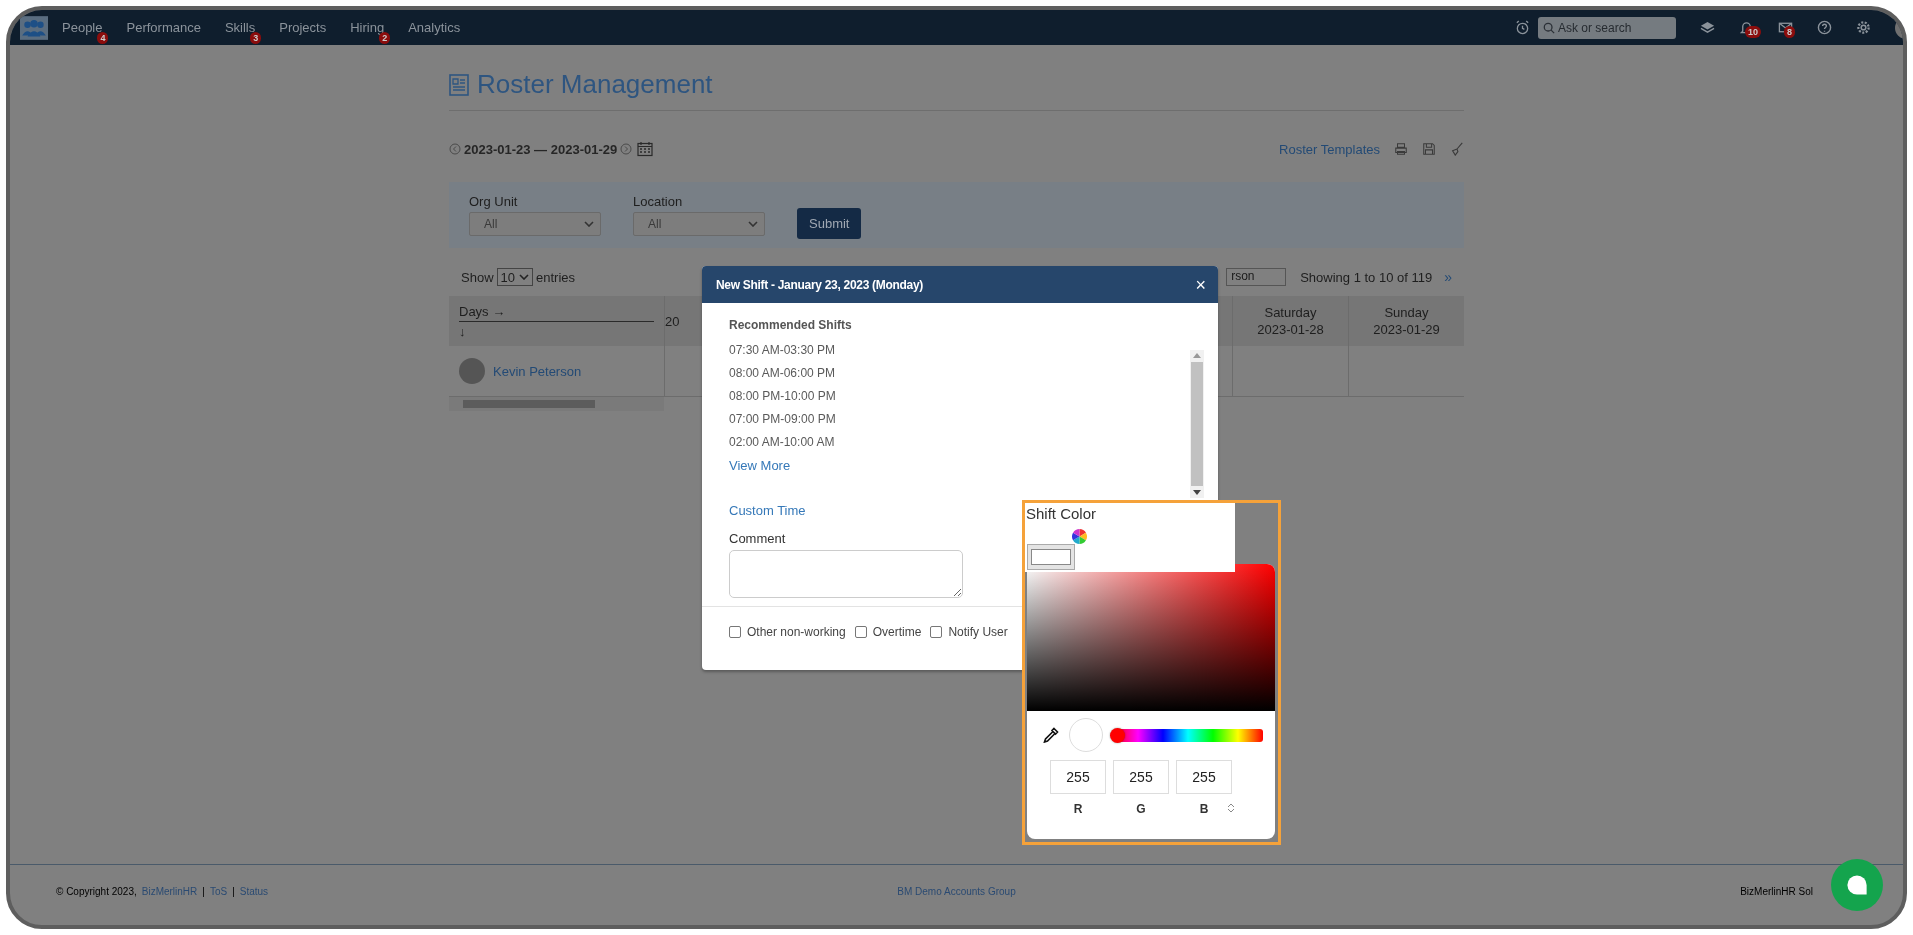 Image resolution: width=1913 pixels, height=935 pixels. I want to click on organization-name: BM Demo Accounts Group, so click(956, 891).